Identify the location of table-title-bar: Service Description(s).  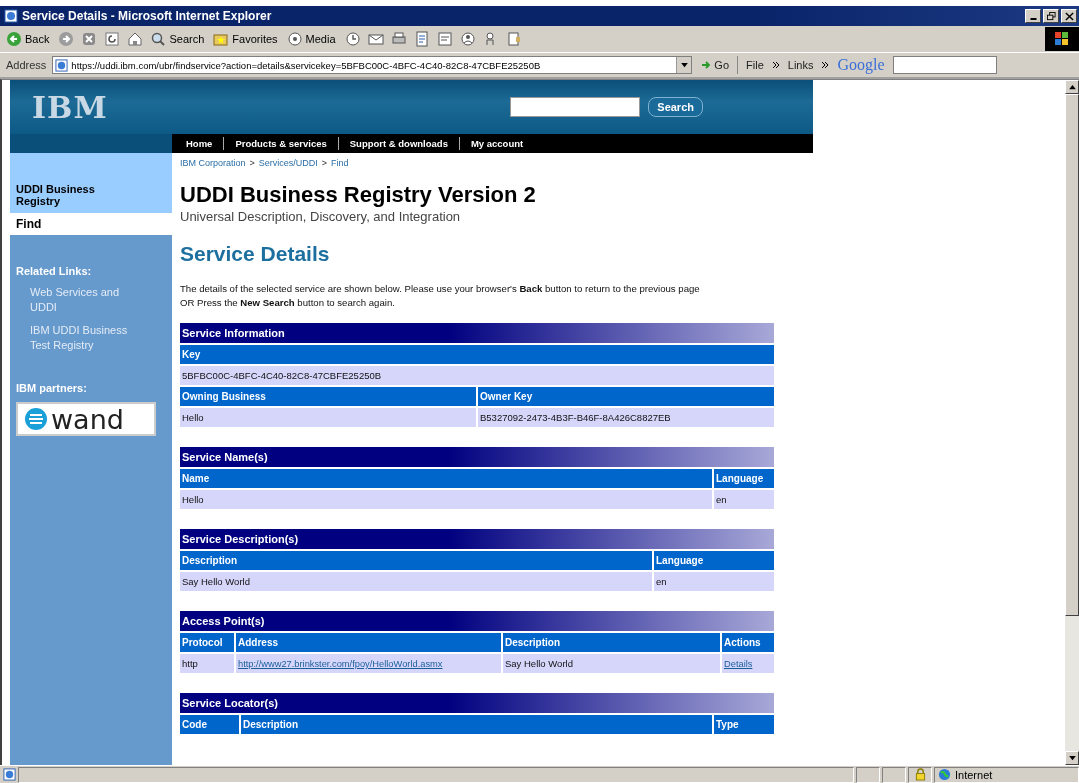
(477, 538).